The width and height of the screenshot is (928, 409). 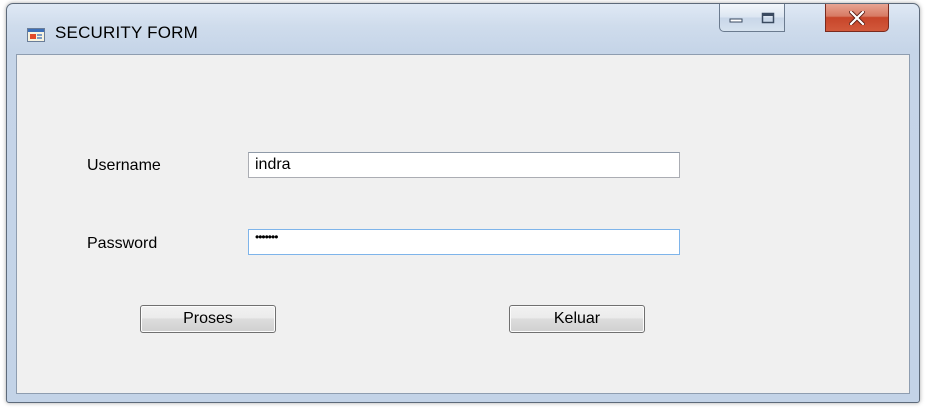 I want to click on username-input: indra, so click(x=464, y=165).